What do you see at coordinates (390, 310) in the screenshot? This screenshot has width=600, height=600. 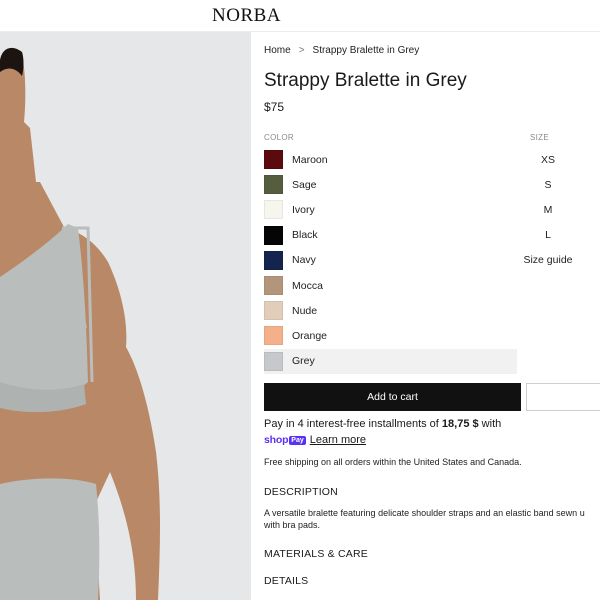 I see `color-option-nude: Nude` at bounding box center [390, 310].